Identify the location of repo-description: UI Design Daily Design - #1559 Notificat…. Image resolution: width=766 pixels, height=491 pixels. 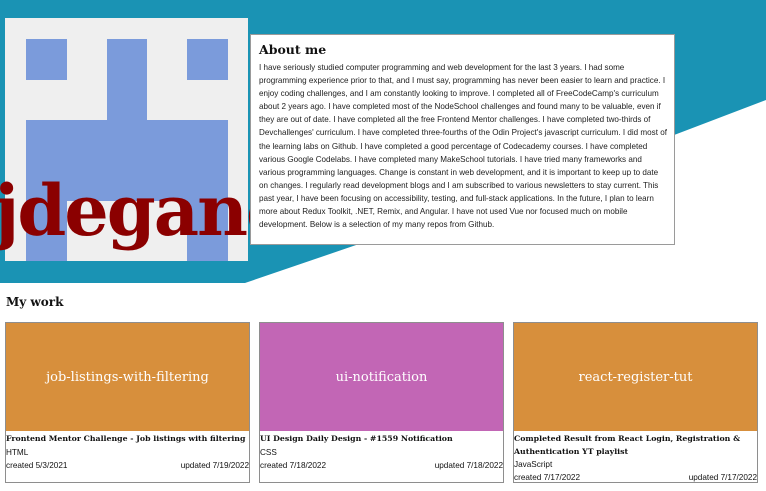
(356, 438).